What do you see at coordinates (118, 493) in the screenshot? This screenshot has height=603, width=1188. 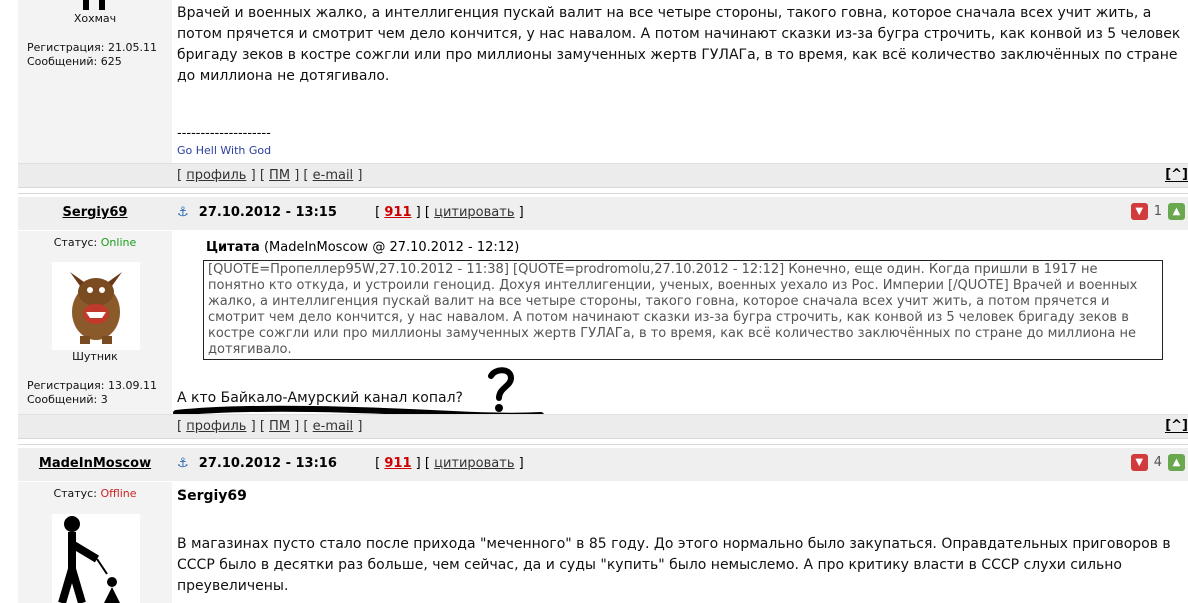 I see `status-offline: Offline` at bounding box center [118, 493].